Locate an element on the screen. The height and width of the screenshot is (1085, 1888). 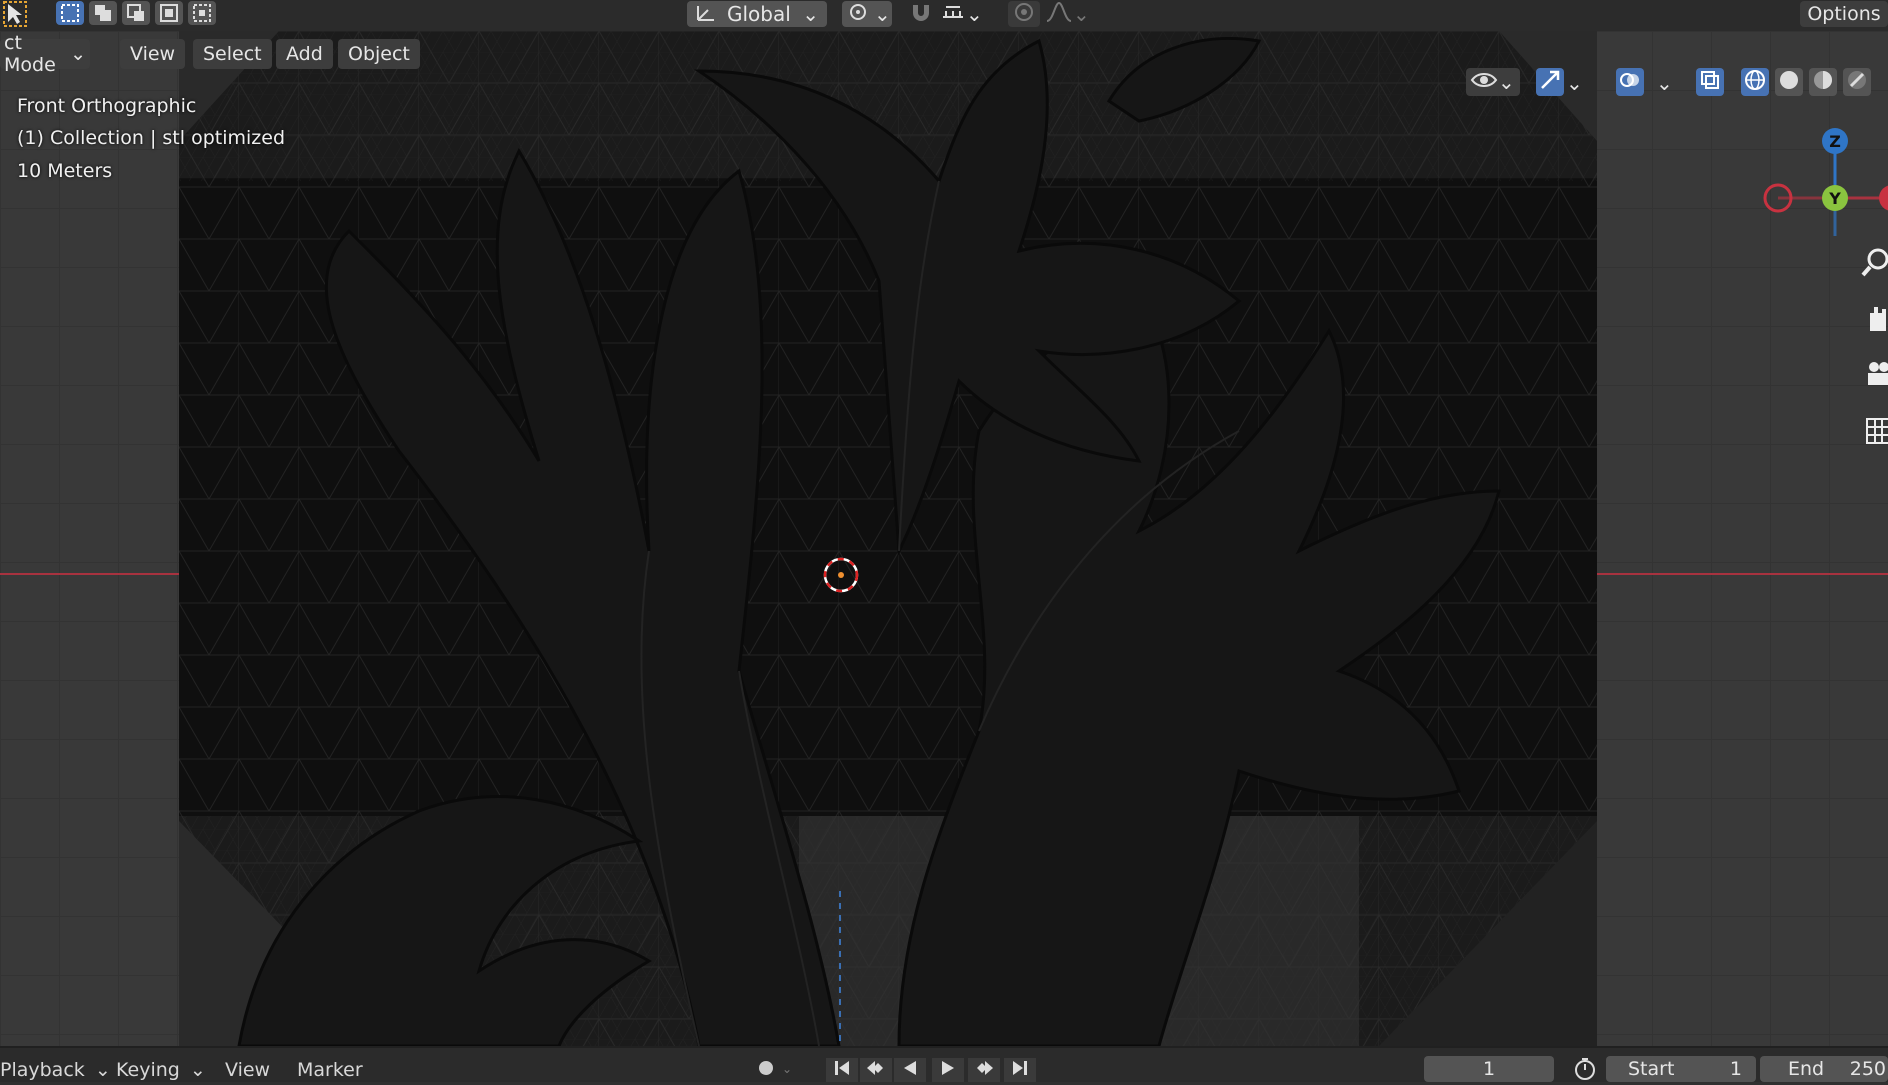
view-menu: View is located at coordinates (153, 54).